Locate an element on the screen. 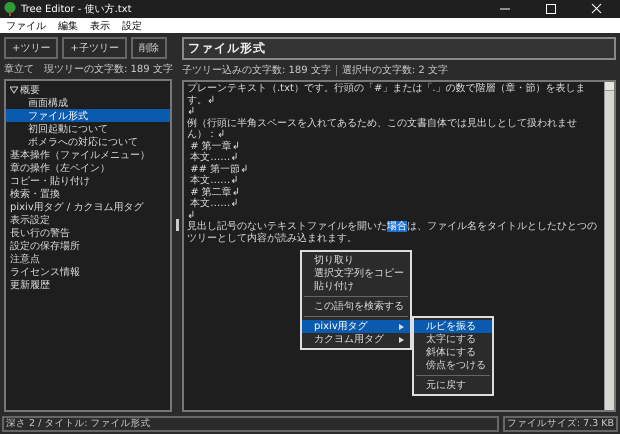 This screenshot has height=434, width=620. menu-bar-item: 表示 is located at coordinates (100, 25).